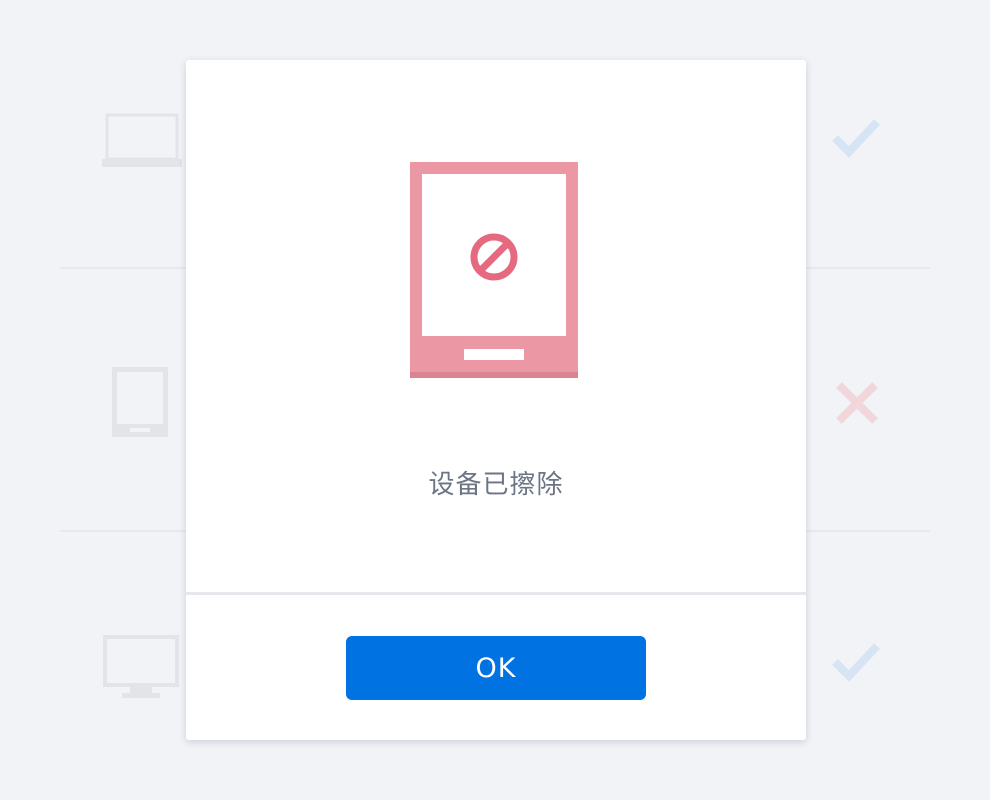  I want to click on ok-button: OK, so click(496, 668).